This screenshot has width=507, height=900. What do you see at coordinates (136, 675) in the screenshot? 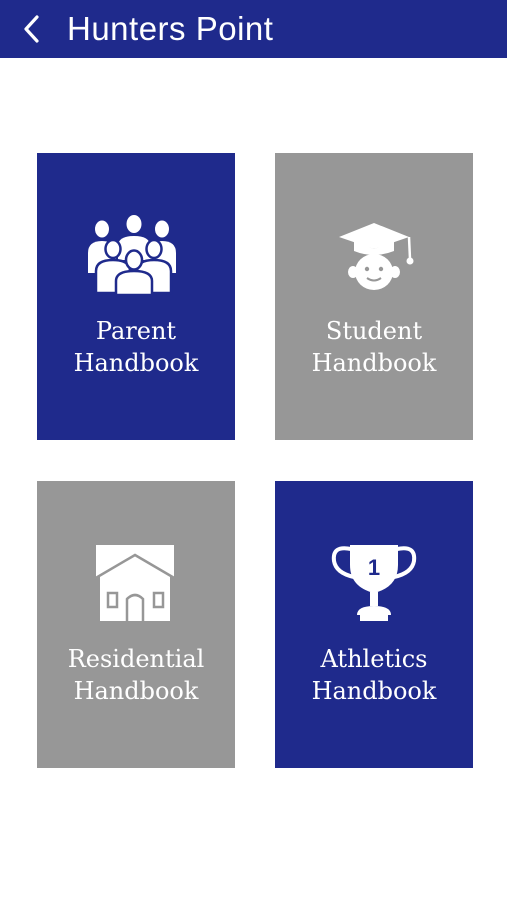
I see `tile-label: Residential Handbook` at bounding box center [136, 675].